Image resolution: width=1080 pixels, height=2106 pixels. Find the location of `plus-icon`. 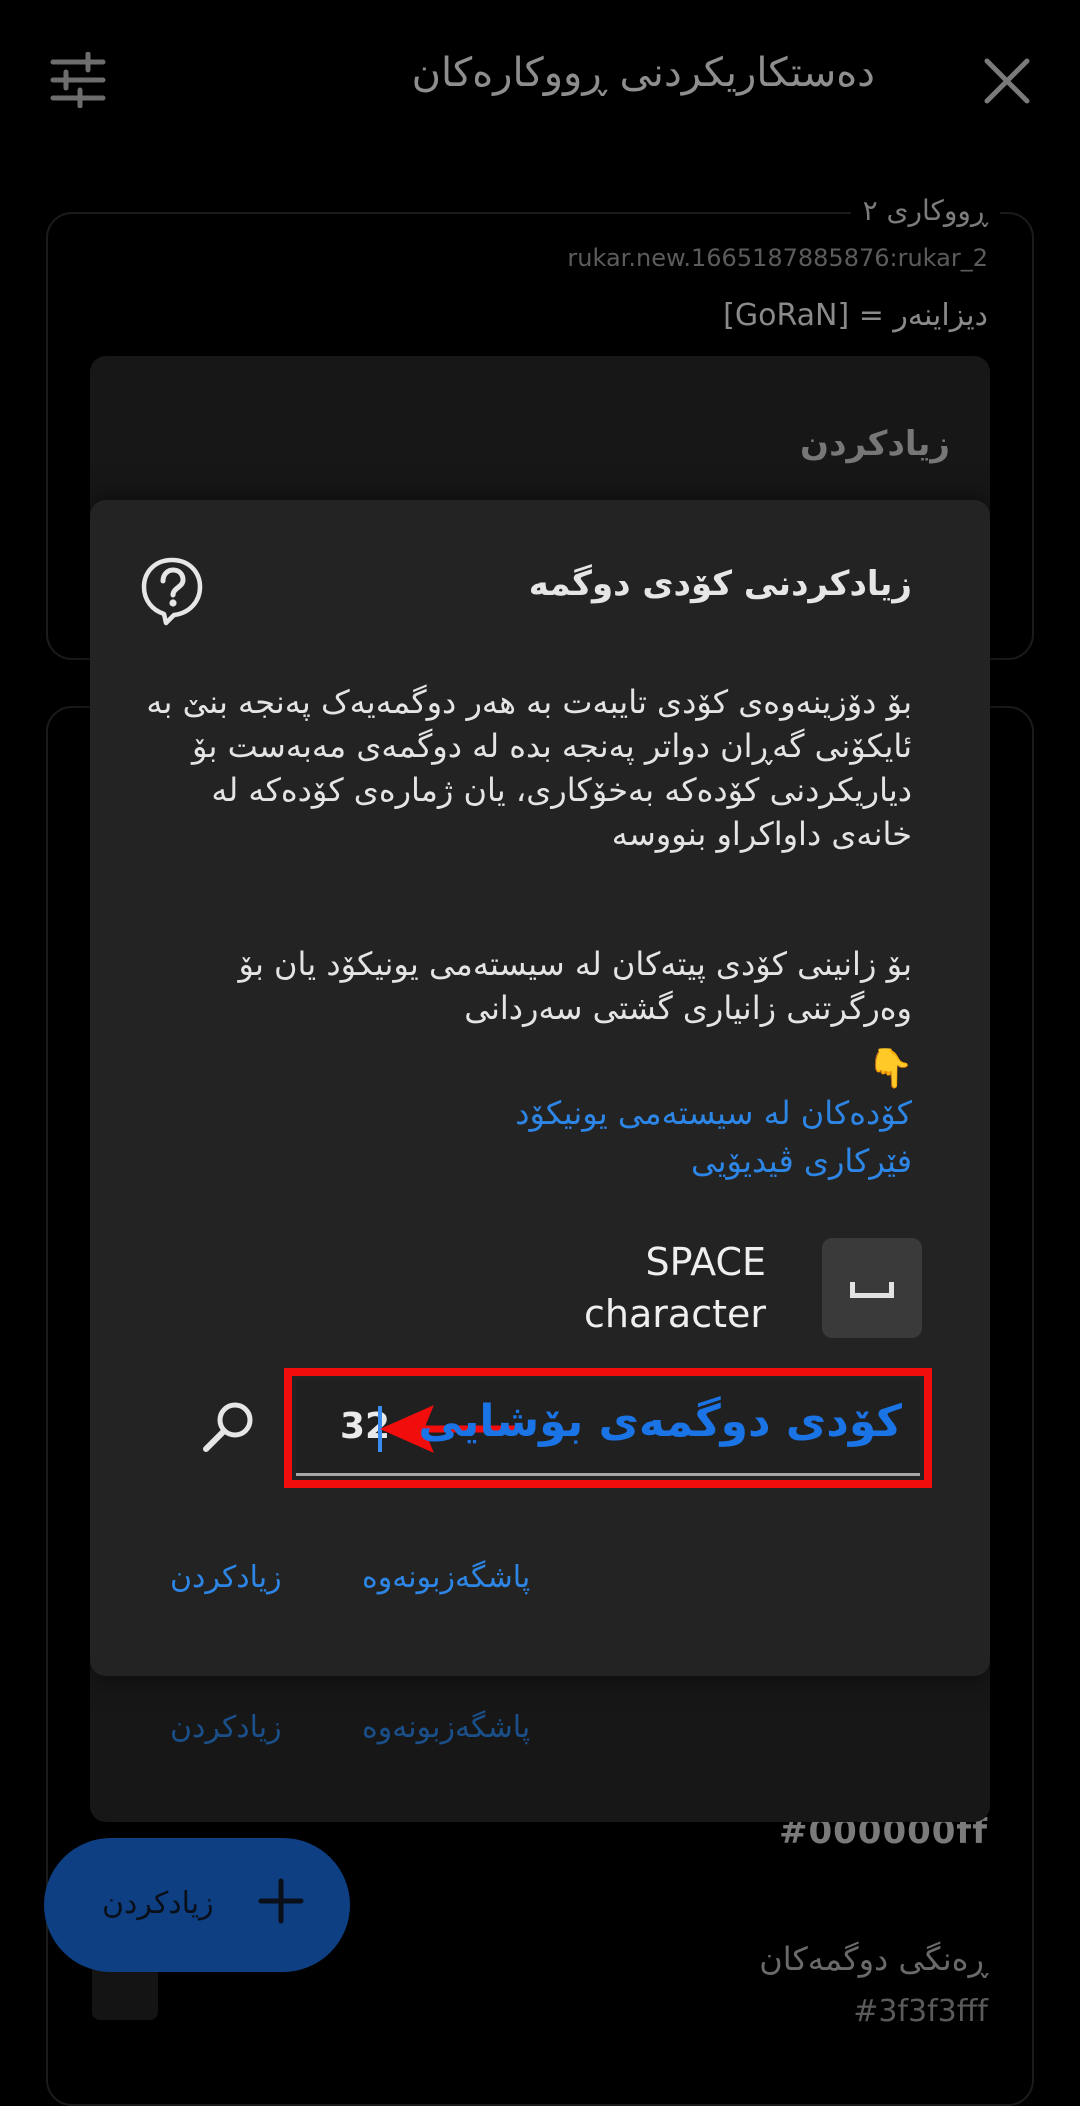

plus-icon is located at coordinates (281, 1901).